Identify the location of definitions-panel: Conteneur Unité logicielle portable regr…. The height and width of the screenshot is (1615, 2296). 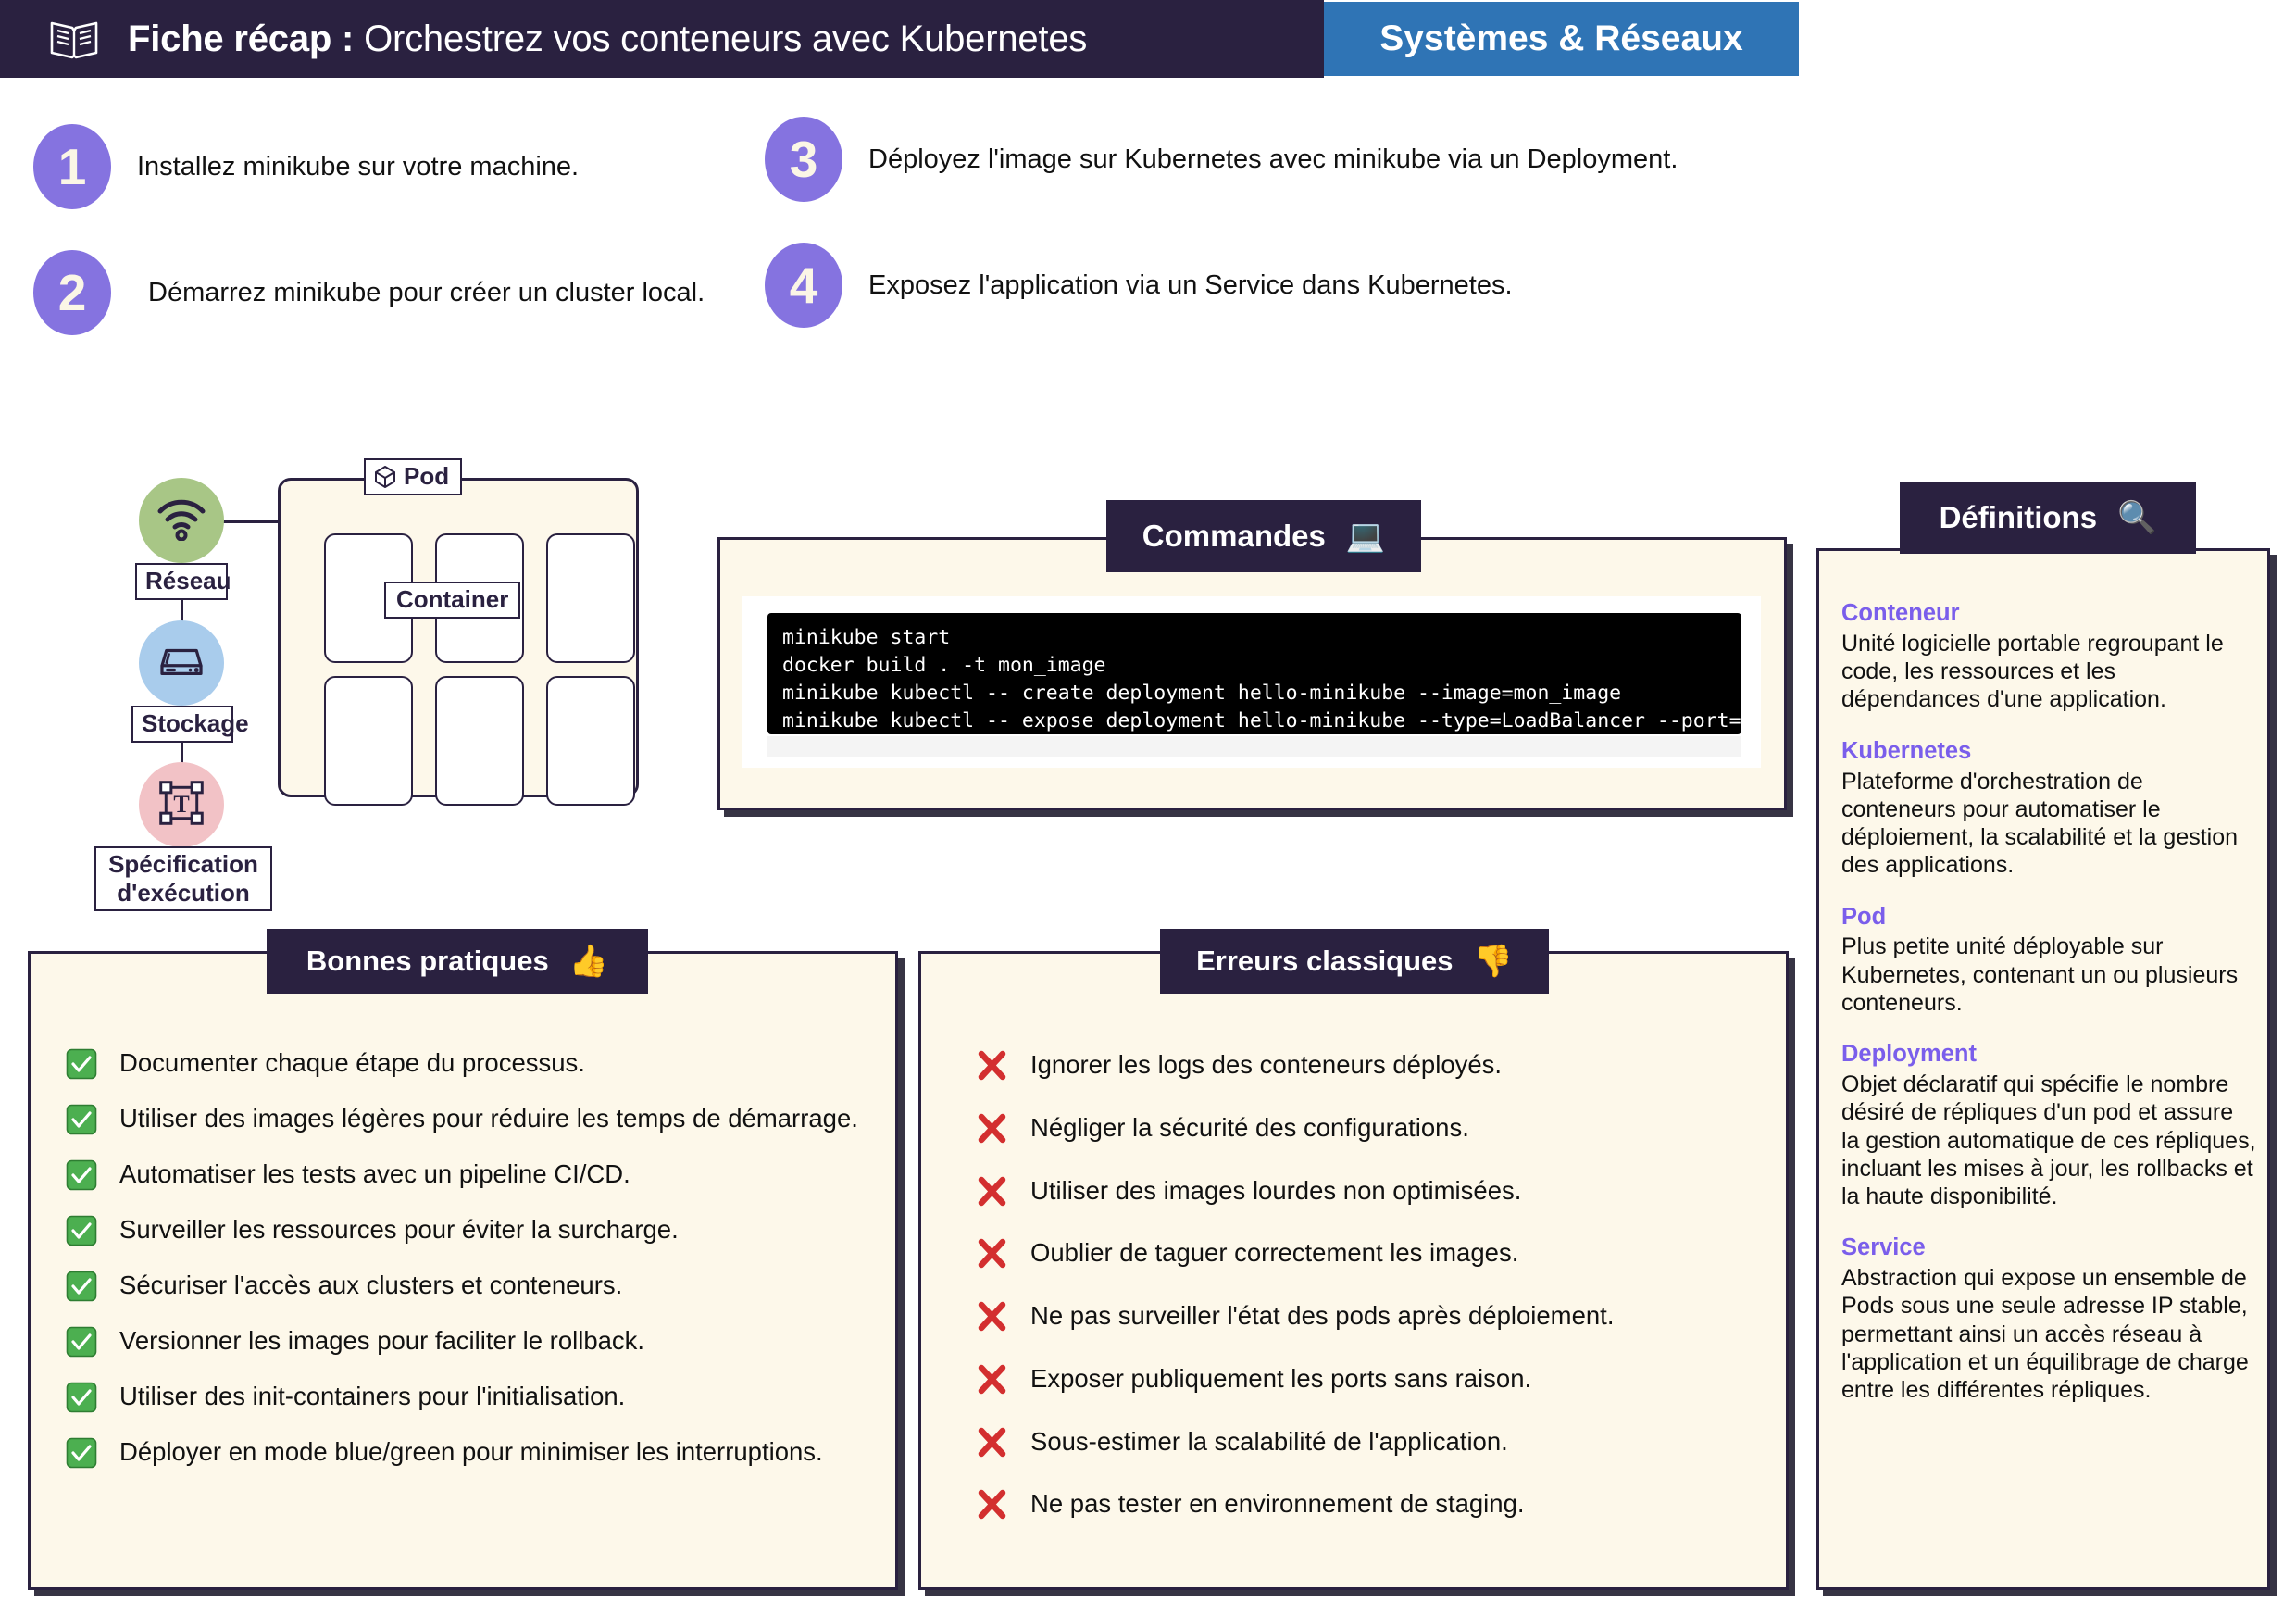
(2043, 1069).